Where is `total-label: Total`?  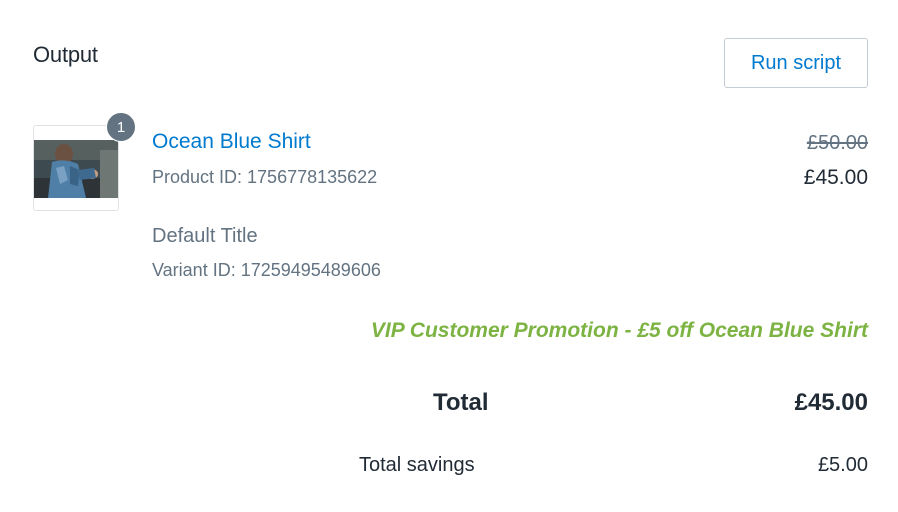 total-label: Total is located at coordinates (461, 402).